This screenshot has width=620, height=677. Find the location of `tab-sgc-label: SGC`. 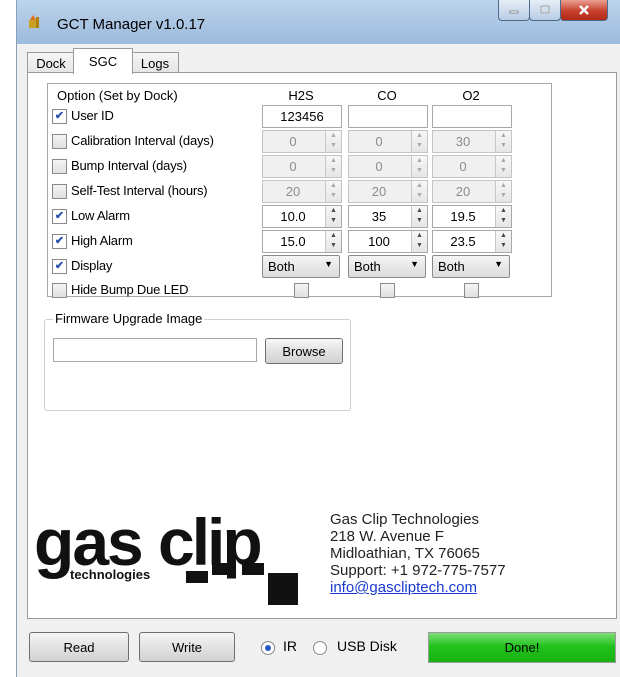

tab-sgc-label: SGC is located at coordinates (103, 61).